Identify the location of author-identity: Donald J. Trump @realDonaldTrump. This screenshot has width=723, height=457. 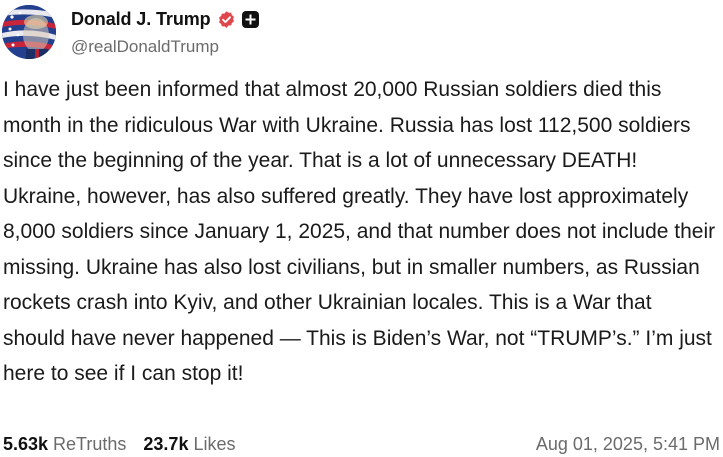
(165, 32).